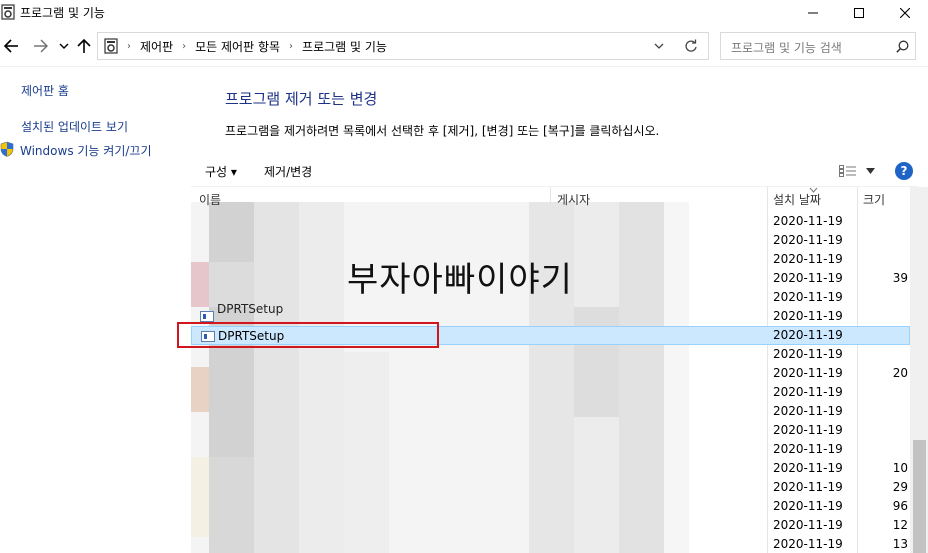 The image size is (928, 553). I want to click on organize-button: 구성 ▾, so click(221, 171).